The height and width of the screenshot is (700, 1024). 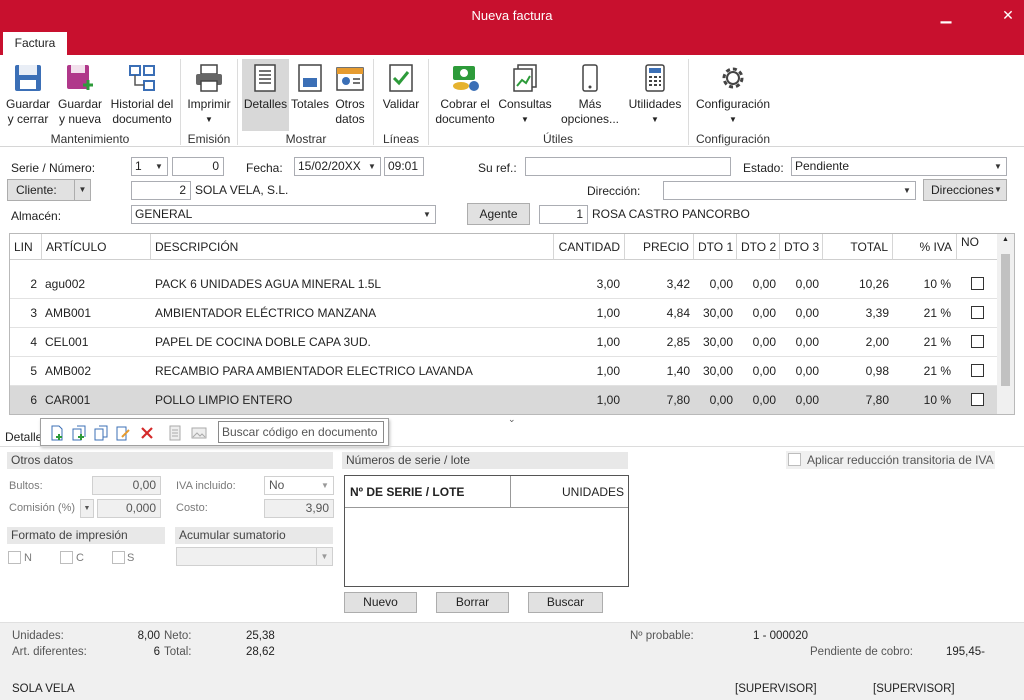 I want to click on queries-dropdown-icon: ▼, so click(x=525, y=119).